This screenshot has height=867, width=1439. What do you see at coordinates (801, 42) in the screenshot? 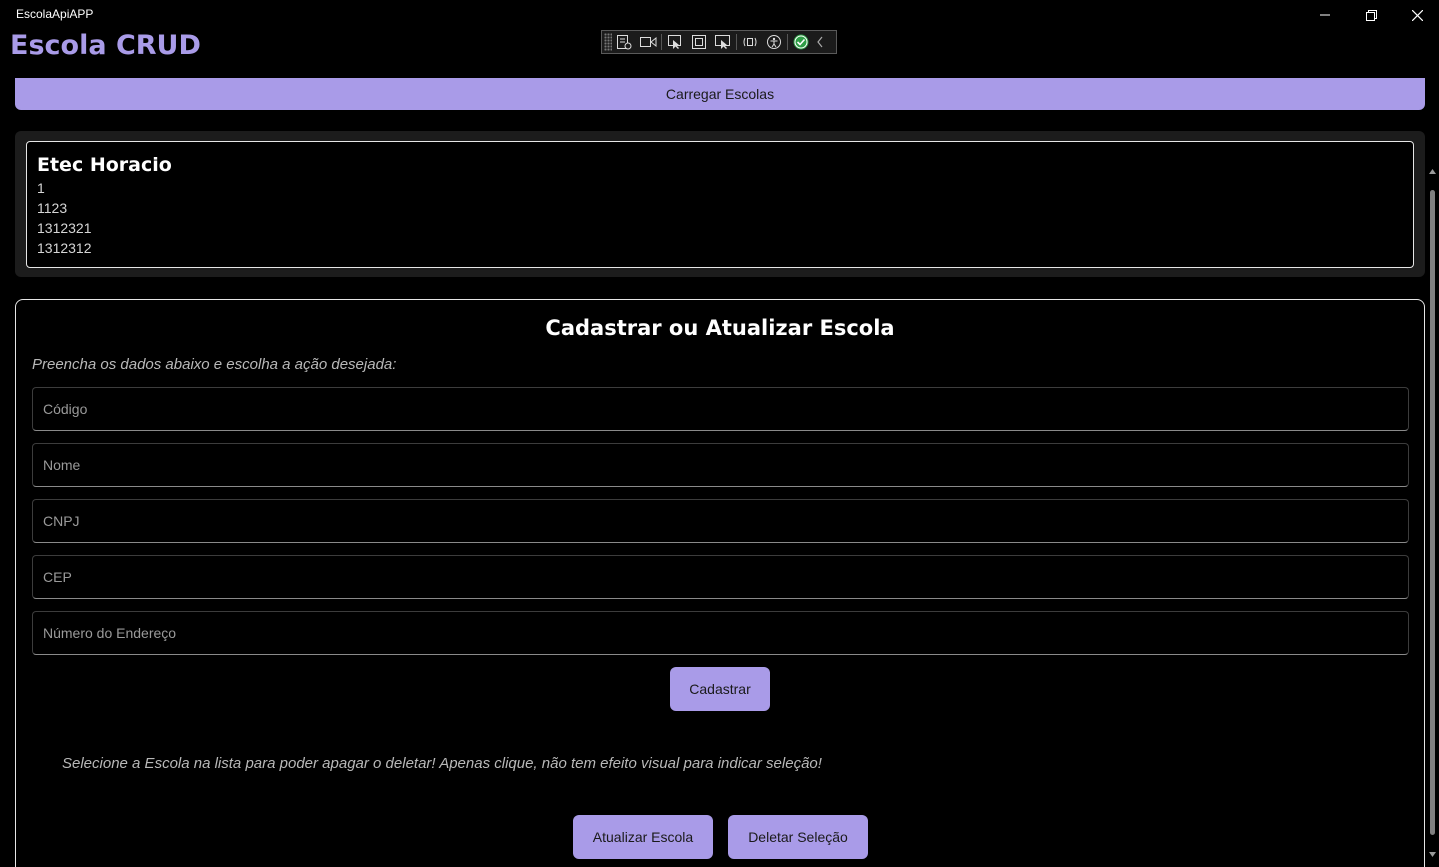
I see `checked-status-icon` at bounding box center [801, 42].